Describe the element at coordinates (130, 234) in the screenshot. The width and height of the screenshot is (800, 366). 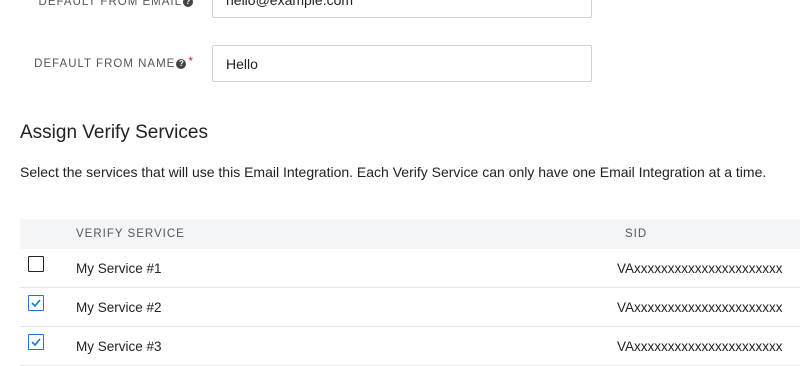
I see `column-header-verify-service: VERIFY SERVICE` at that location.